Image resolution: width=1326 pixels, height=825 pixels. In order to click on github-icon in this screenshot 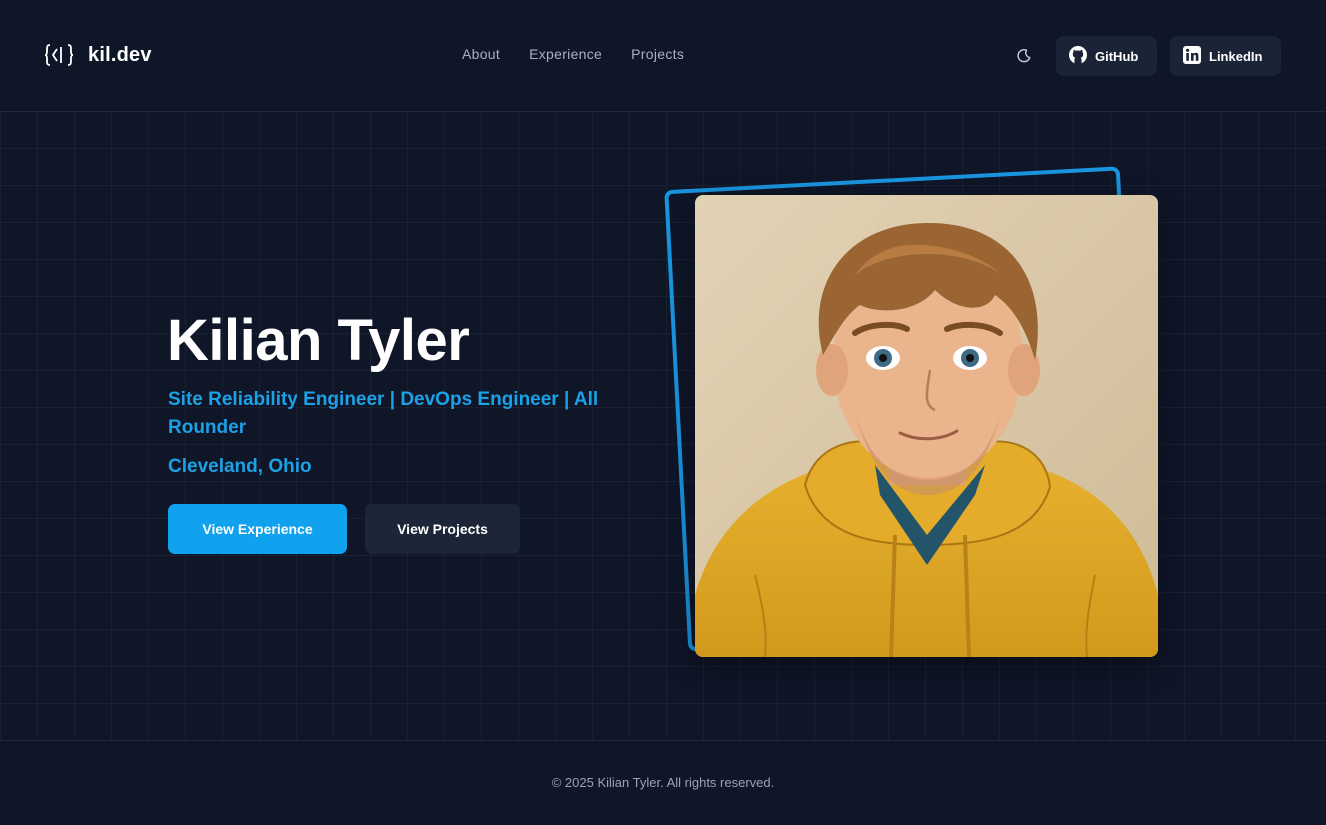, I will do `click(1078, 56)`.